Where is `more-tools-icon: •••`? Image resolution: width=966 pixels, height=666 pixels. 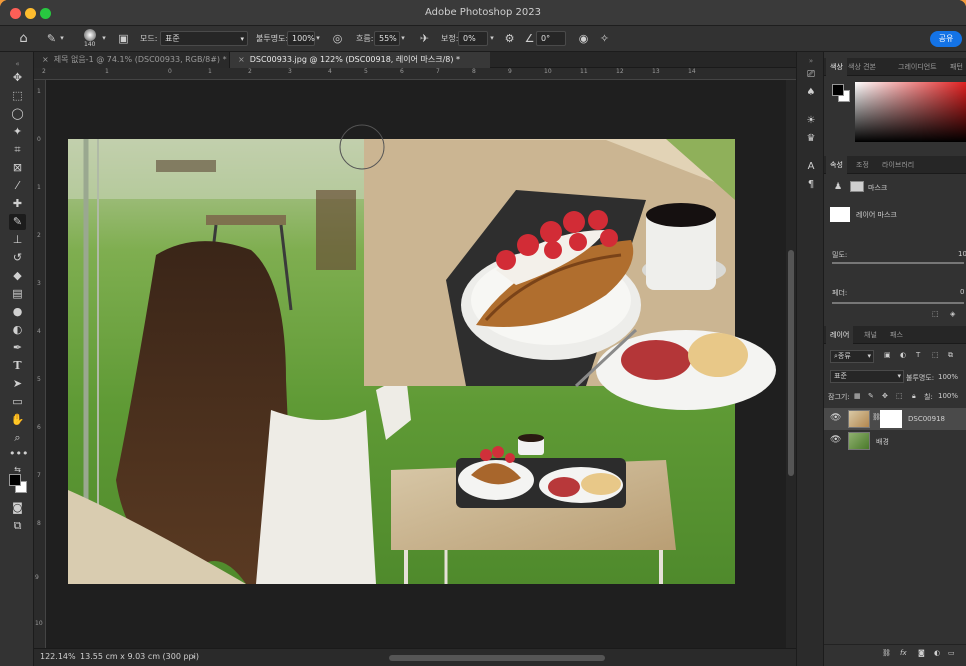
more-tools-icon: ••• is located at coordinates (18, 454).